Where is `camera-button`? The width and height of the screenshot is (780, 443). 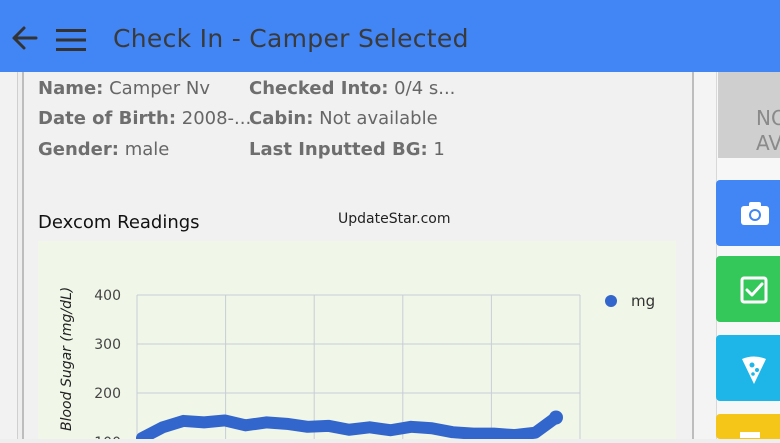 camera-button is located at coordinates (748, 213).